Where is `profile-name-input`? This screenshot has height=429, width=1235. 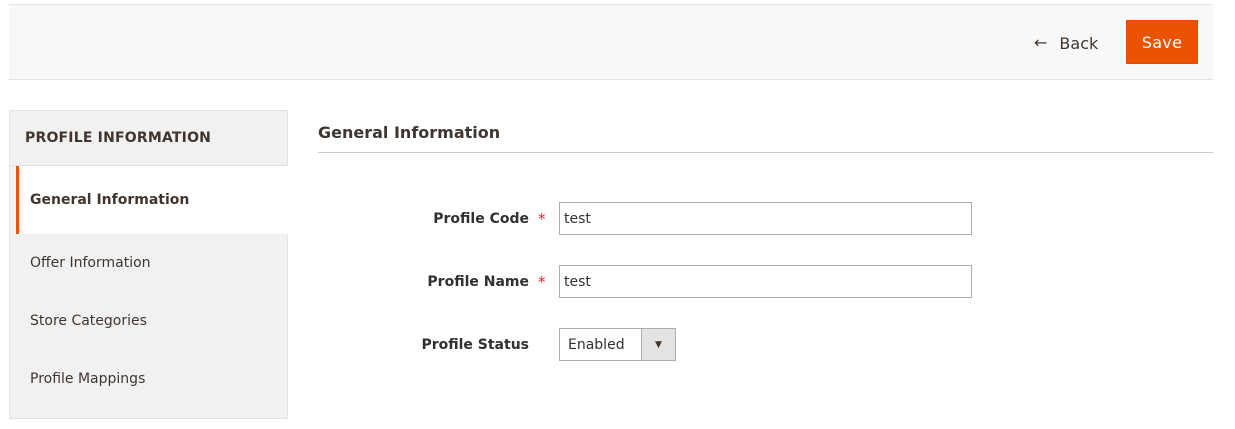 profile-name-input is located at coordinates (765, 281).